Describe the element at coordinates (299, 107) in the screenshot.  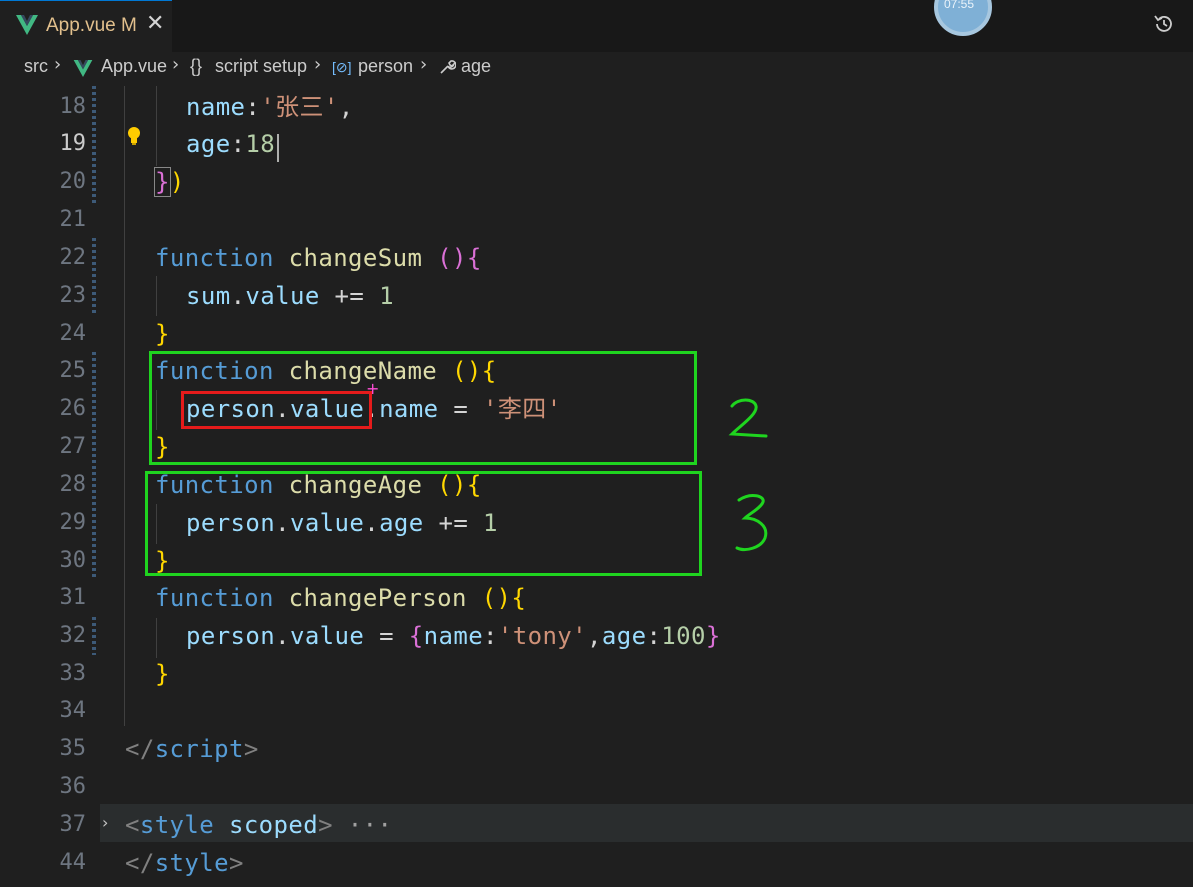
I see `string-literal: '张三'` at that location.